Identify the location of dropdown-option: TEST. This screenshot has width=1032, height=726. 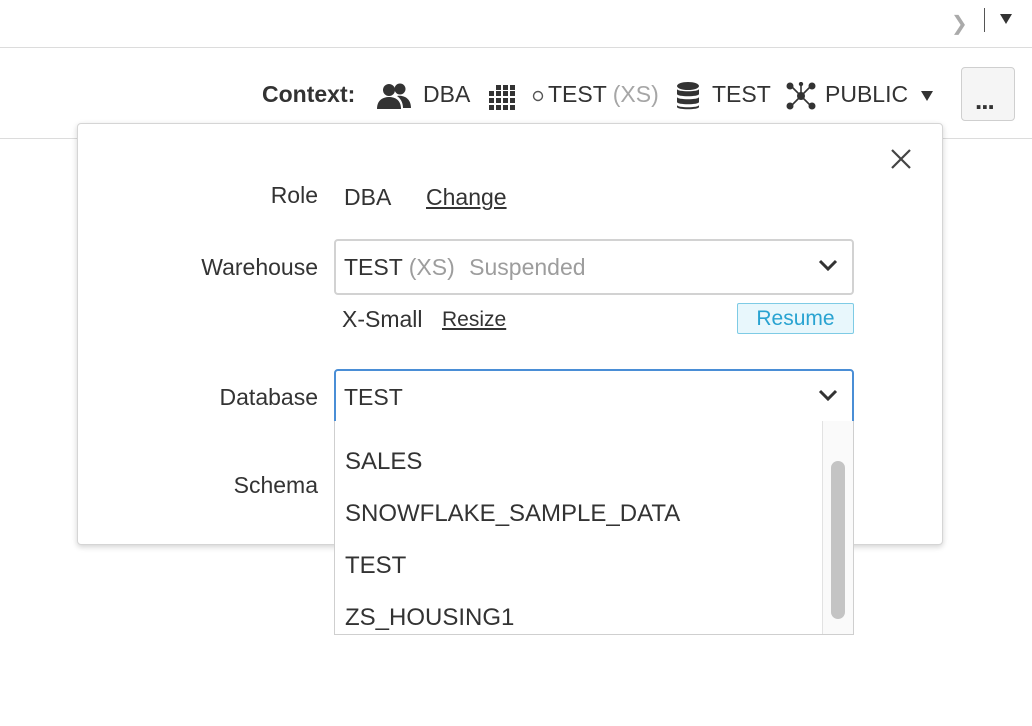
(375, 566).